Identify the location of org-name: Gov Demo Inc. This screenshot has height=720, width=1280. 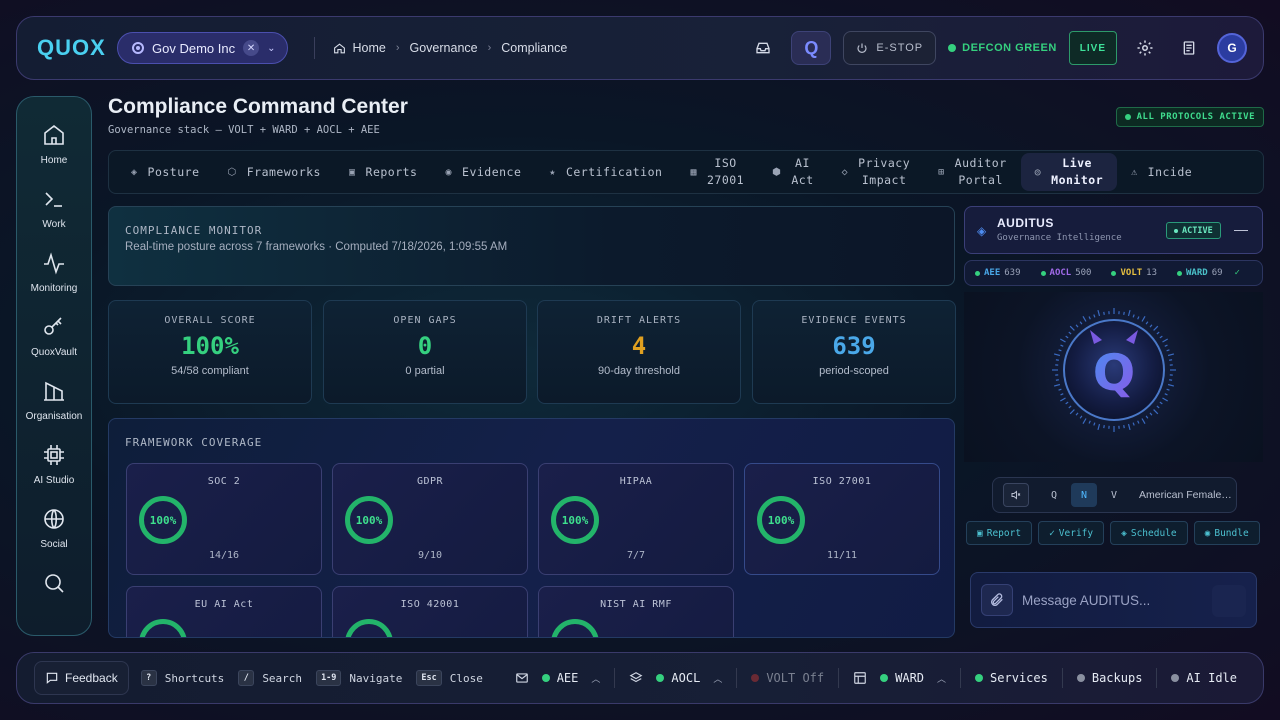
(194, 48).